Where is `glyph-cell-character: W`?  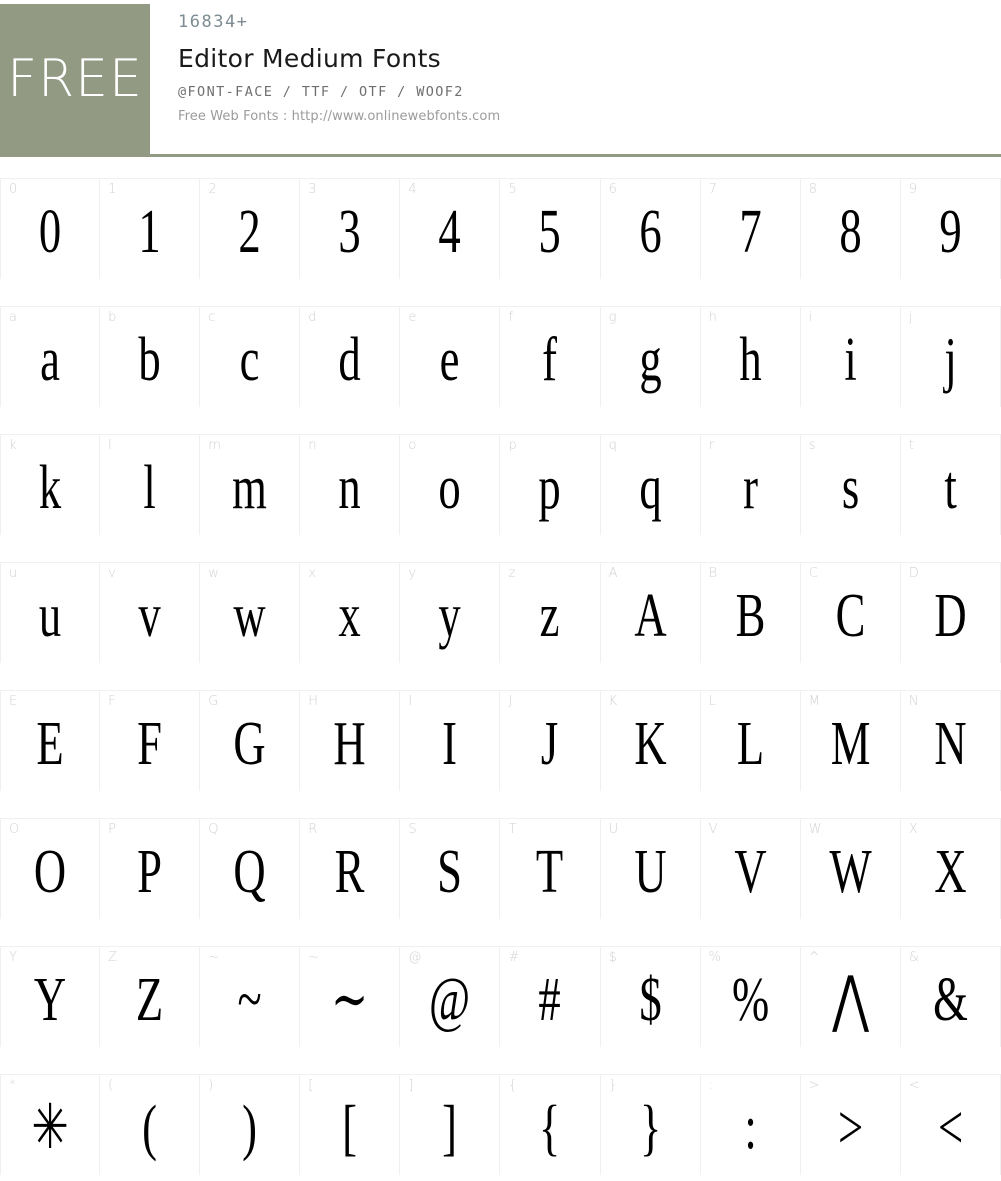 glyph-cell-character: W is located at coordinates (850, 872).